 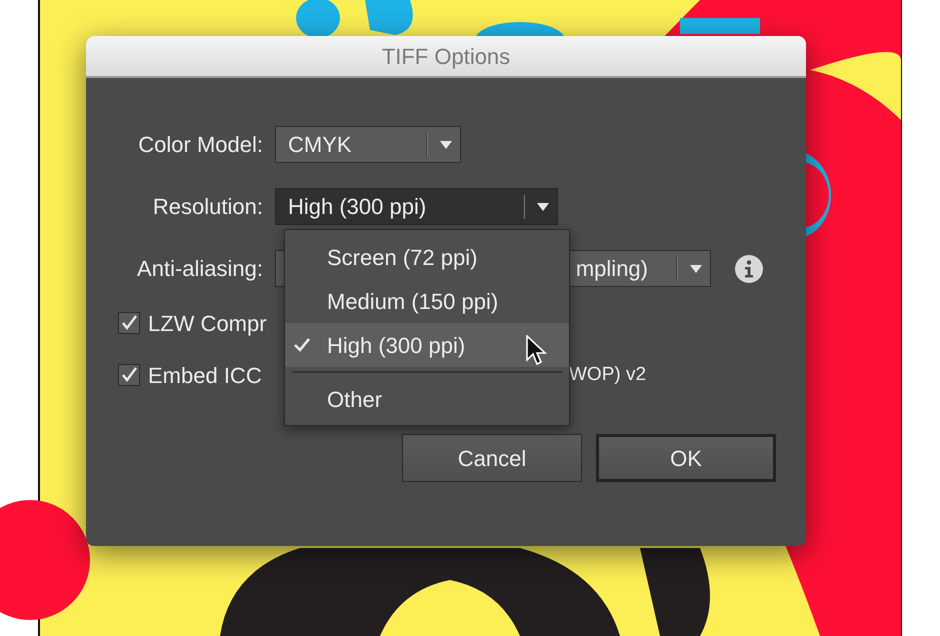 I want to click on menu-item: High (300 ppi), so click(x=427, y=345).